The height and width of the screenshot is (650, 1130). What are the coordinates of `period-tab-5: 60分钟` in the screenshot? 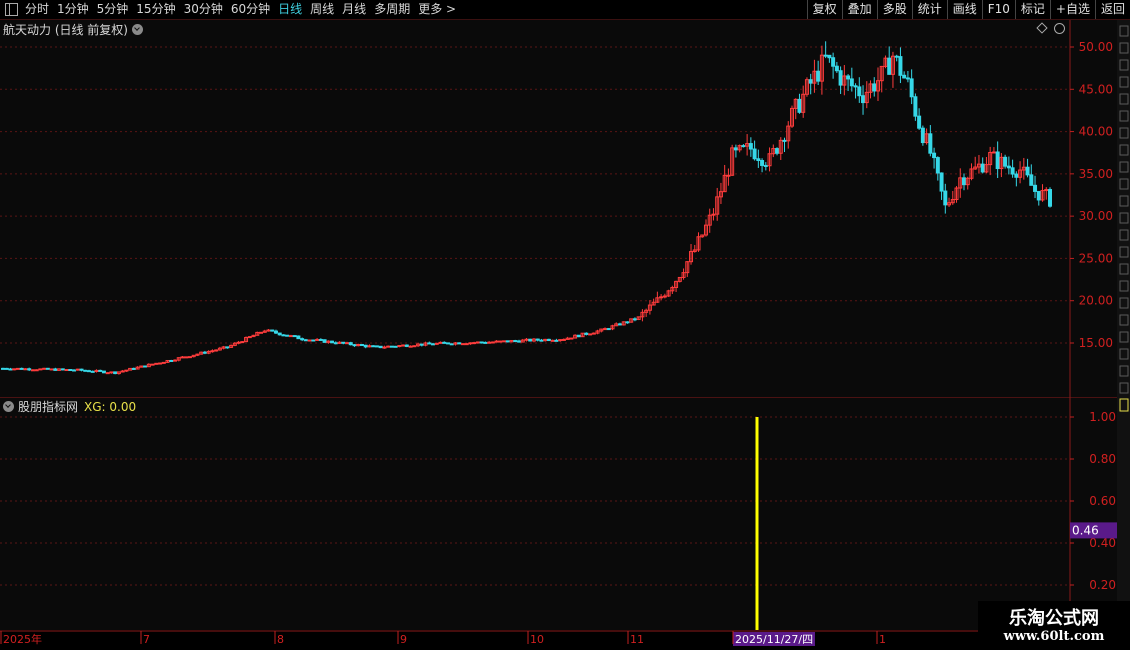 It's located at (250, 9).